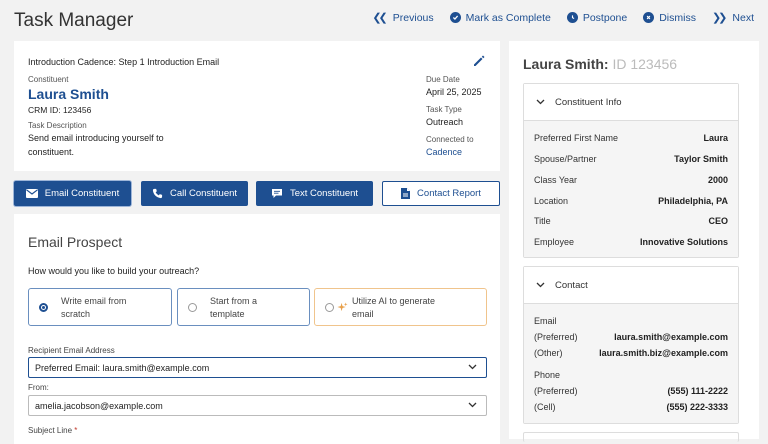 The height and width of the screenshot is (444, 768). I want to click on due-date-value: April 25, 2025, so click(454, 92).